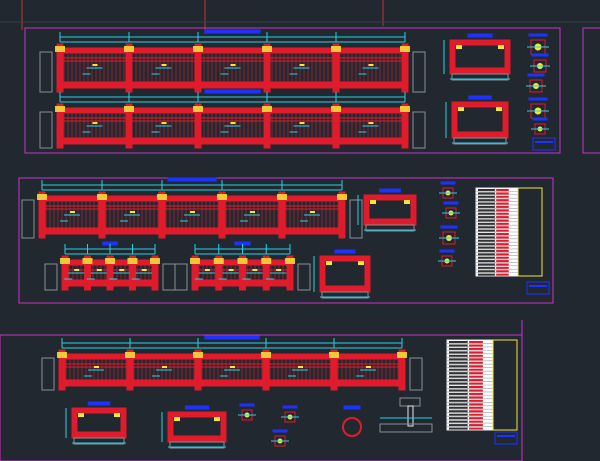 This screenshot has width=600, height=461. What do you see at coordinates (300, 17) in the screenshot?
I see `drawing-grid-lines` at bounding box center [300, 17].